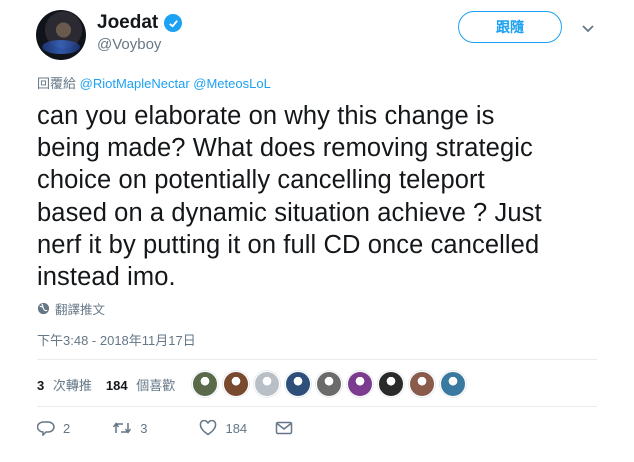 This screenshot has height=462, width=634. Describe the element at coordinates (57, 83) in the screenshot. I see `reply-prefix: 回覆給` at that location.